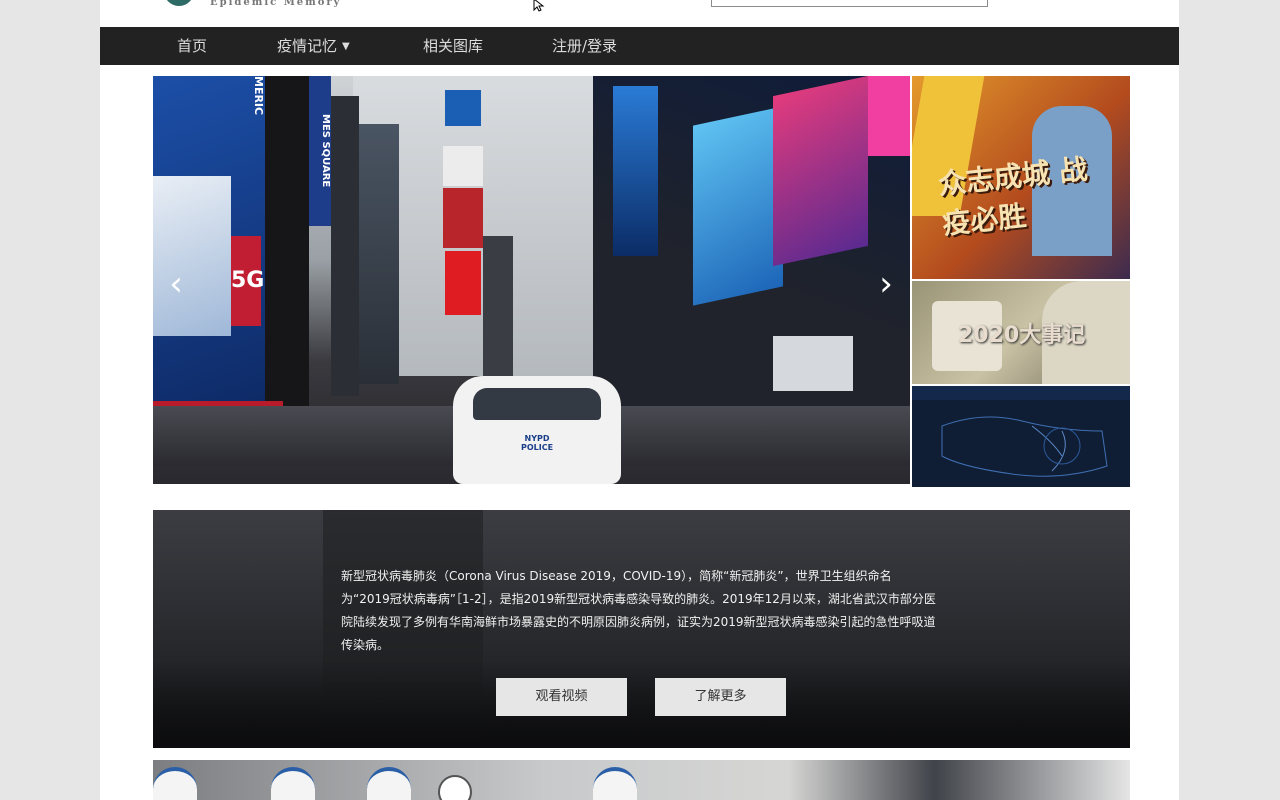 This screenshot has height=800, width=1280. I want to click on thumbnail-2020-events: 2020大事记, so click(1021, 332).